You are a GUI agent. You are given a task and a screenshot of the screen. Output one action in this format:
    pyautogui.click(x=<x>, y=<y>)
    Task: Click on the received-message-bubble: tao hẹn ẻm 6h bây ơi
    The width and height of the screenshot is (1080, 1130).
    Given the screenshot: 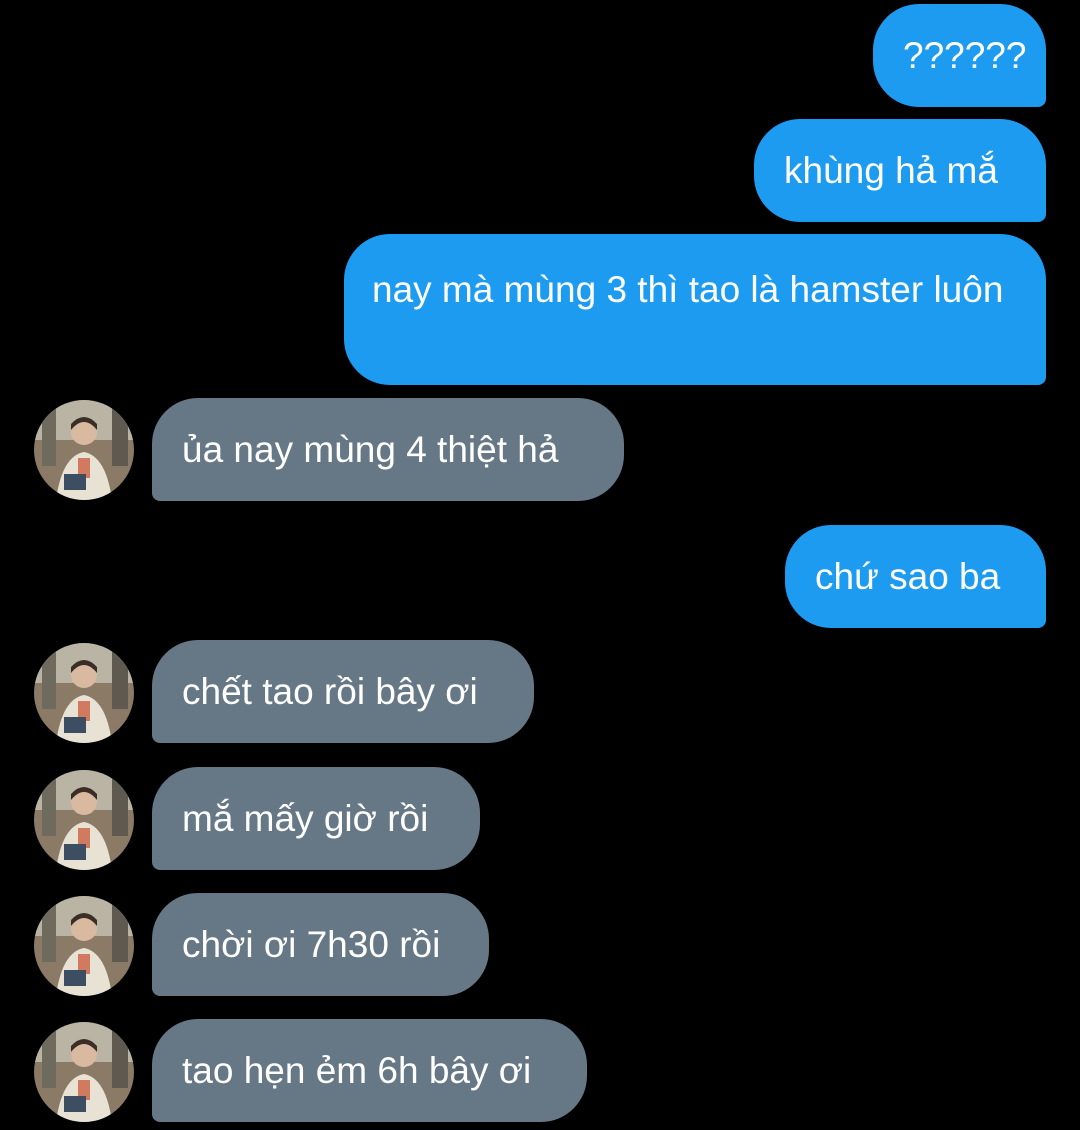 What is the action you would take?
    pyautogui.click(x=369, y=1070)
    